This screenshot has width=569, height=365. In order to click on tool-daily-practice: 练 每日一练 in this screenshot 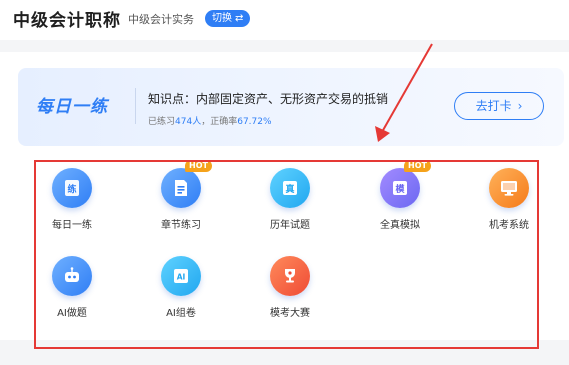, I will do `click(72, 207)`.